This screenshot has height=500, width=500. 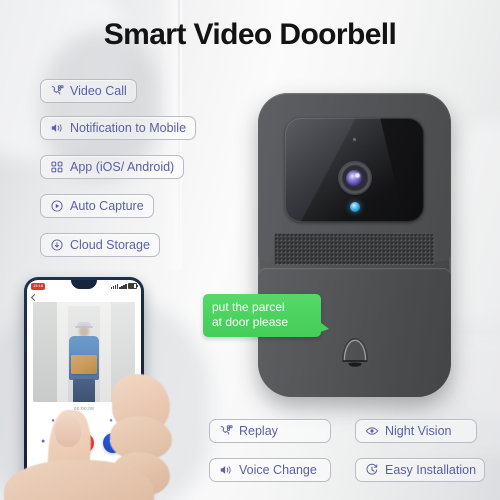 What do you see at coordinates (248, 307) in the screenshot?
I see `speech-bubble-line-1: put the parcel` at bounding box center [248, 307].